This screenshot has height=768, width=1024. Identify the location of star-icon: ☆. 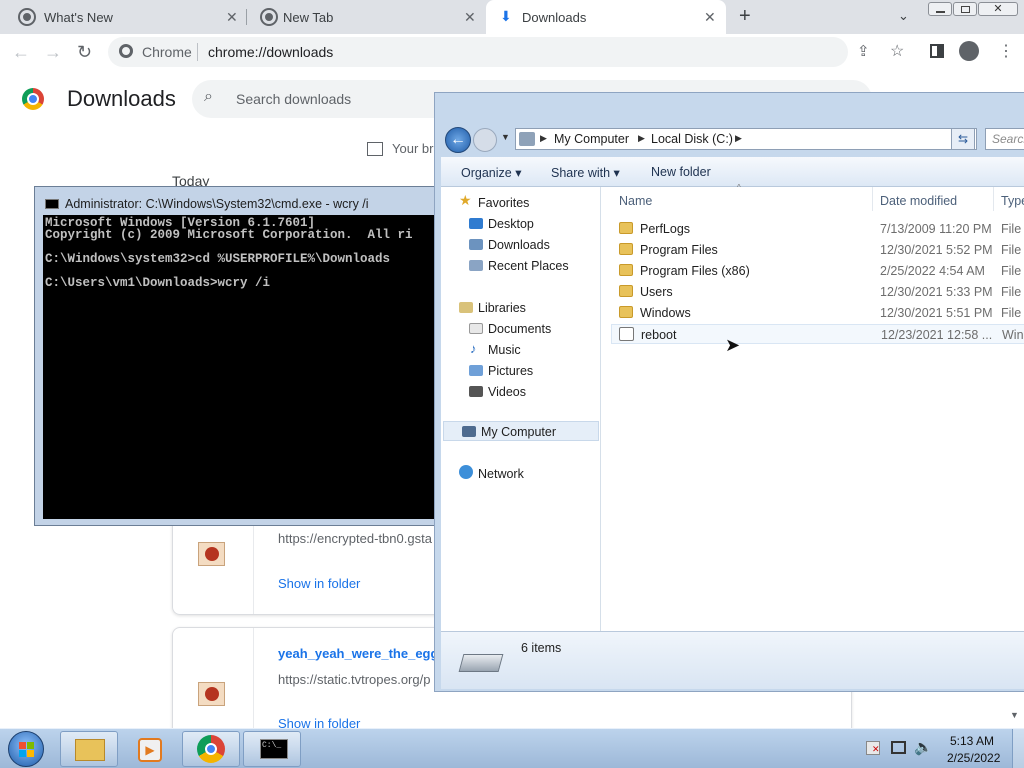
(897, 51).